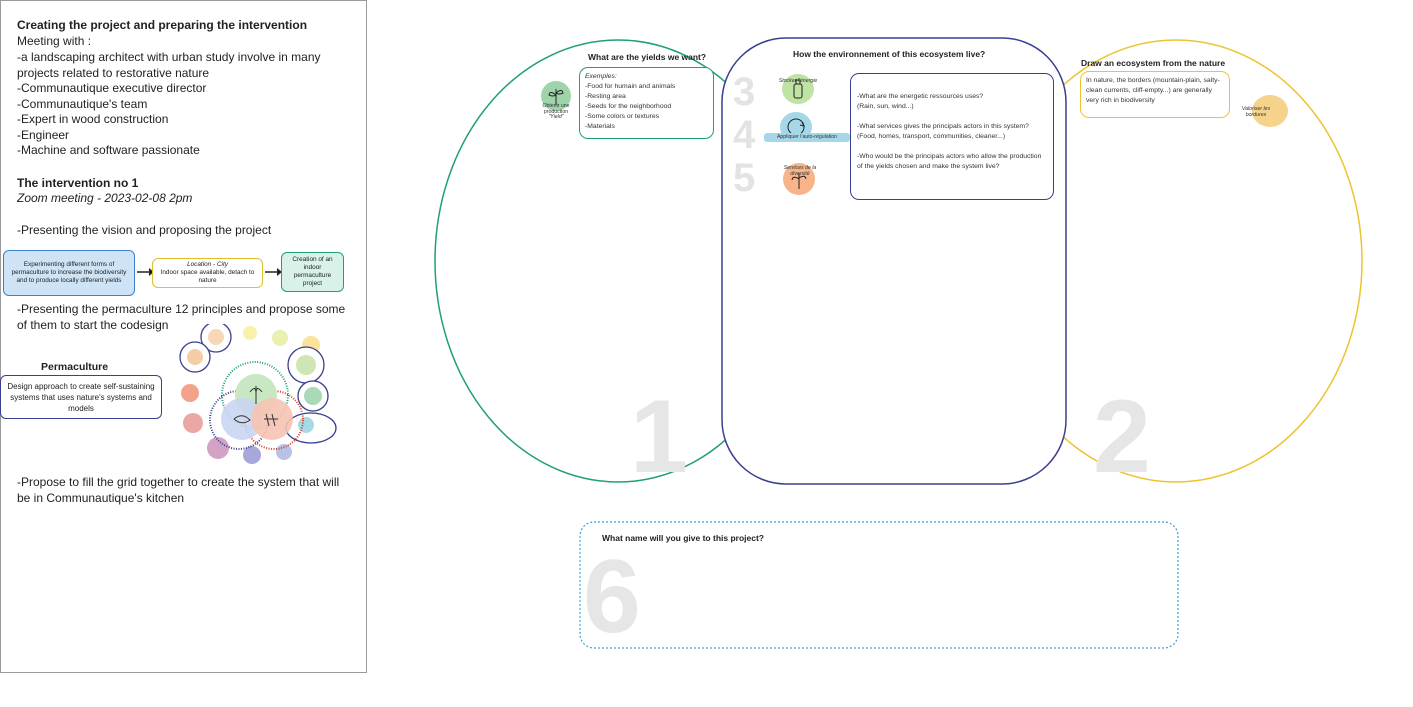 The height and width of the screenshot is (707, 1413). I want to click on zone-number-1: 1, so click(659, 437).